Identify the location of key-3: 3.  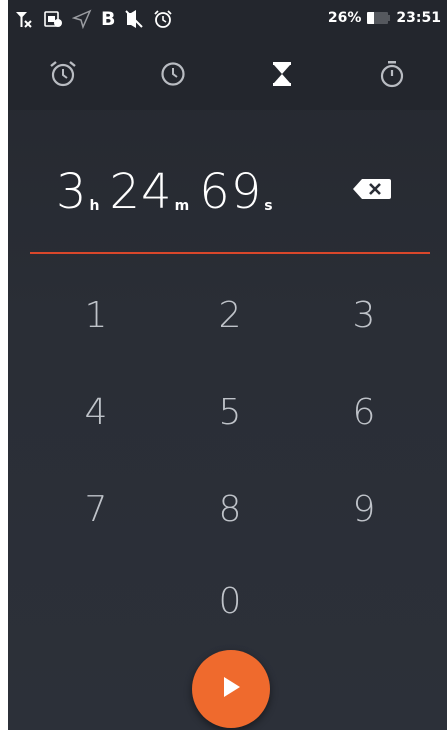
(364, 315).